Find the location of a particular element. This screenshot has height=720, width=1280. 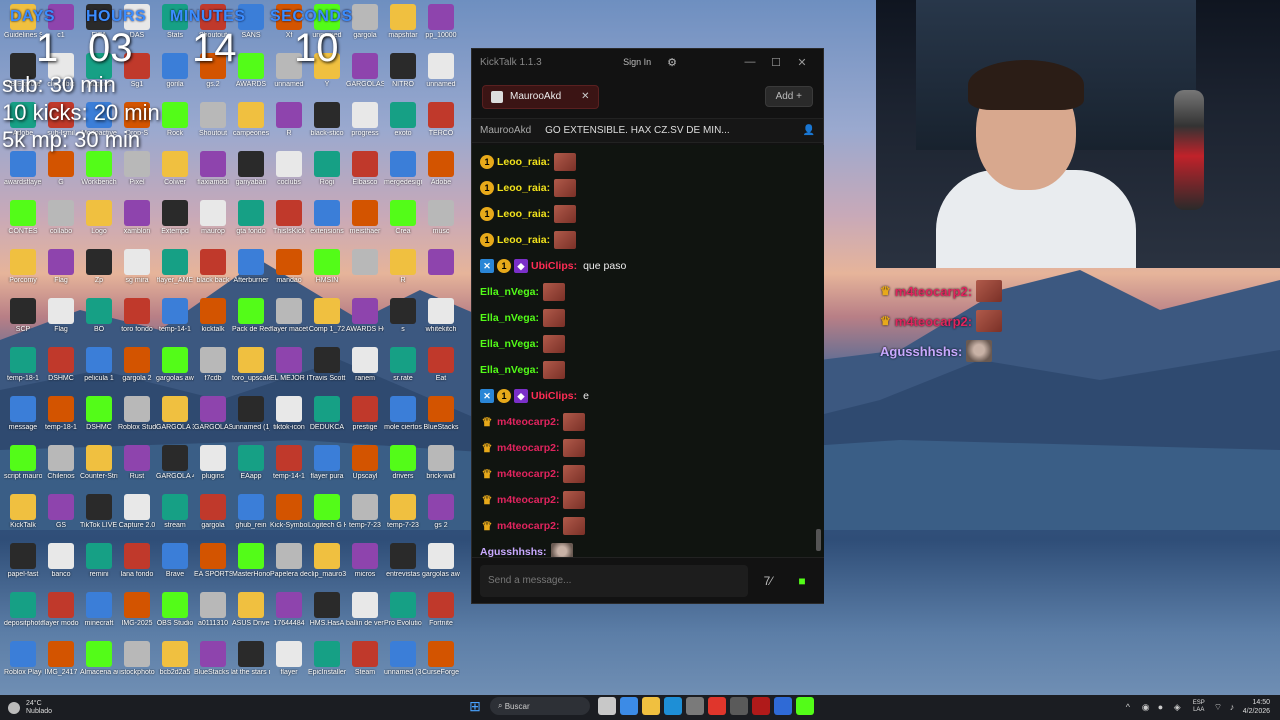

desktop-icon: BlueStacks Multi-Insta is located at coordinates (213, 666).